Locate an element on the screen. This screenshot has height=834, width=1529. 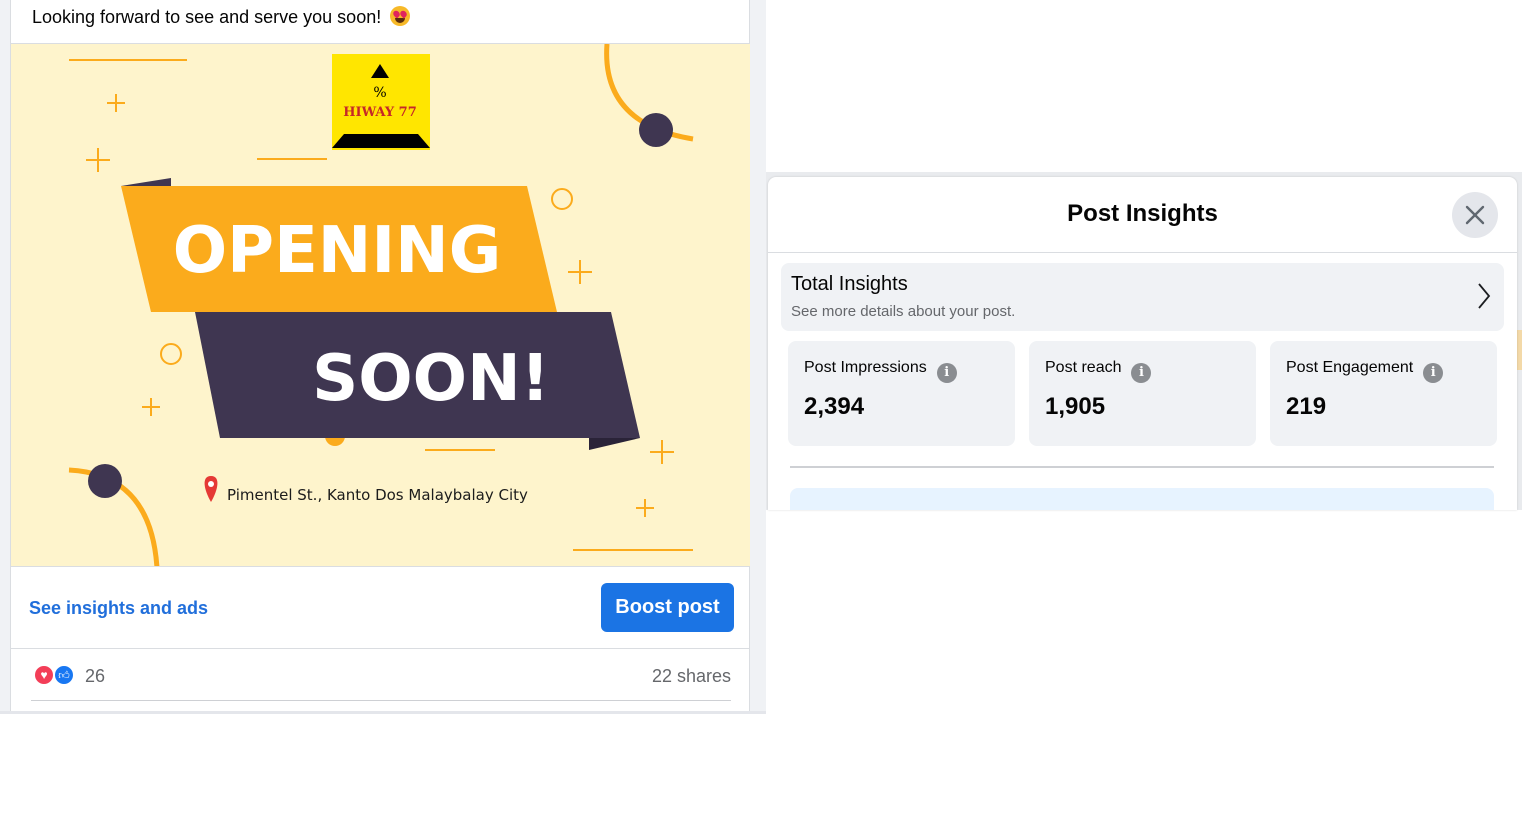
boost-post-button: Boost post is located at coordinates (667, 607).